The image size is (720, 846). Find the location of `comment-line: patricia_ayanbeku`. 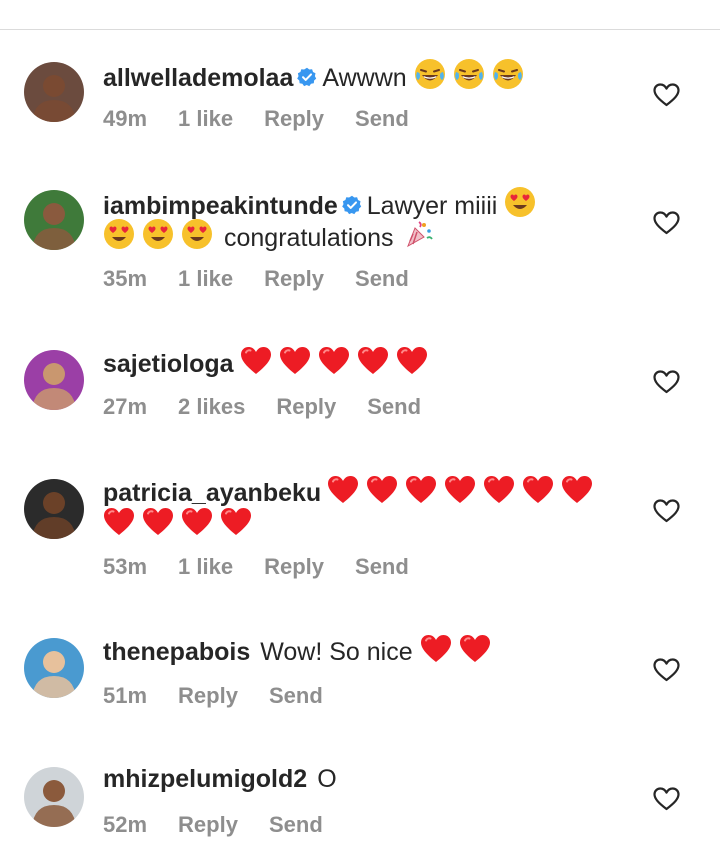

comment-line: patricia_ayanbeku is located at coordinates (363, 491).